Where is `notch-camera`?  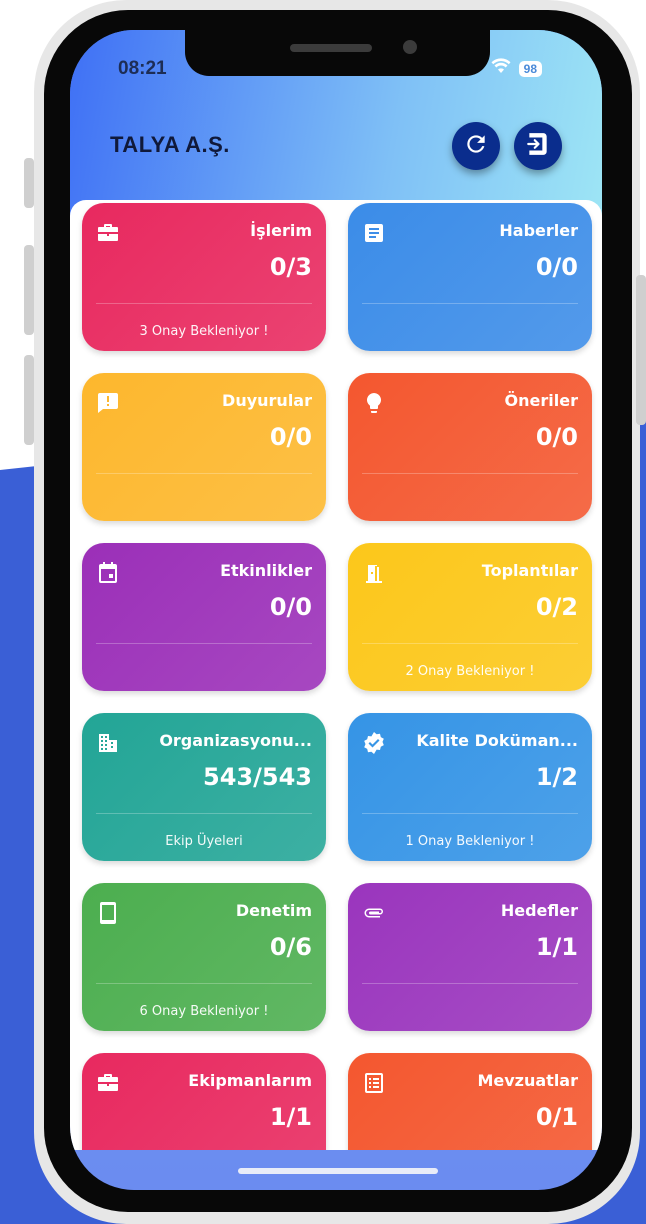
notch-camera is located at coordinates (410, 47).